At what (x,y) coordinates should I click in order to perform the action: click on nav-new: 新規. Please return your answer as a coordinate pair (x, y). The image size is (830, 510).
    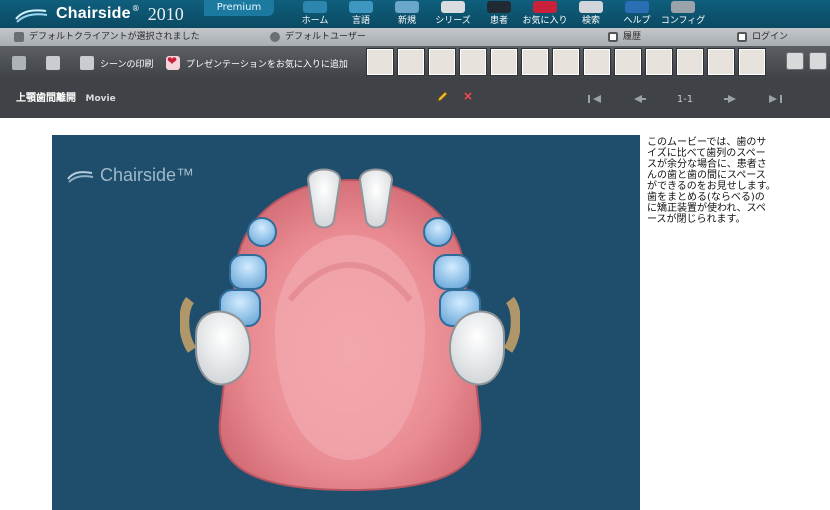
    Looking at the image, I should click on (407, 14).